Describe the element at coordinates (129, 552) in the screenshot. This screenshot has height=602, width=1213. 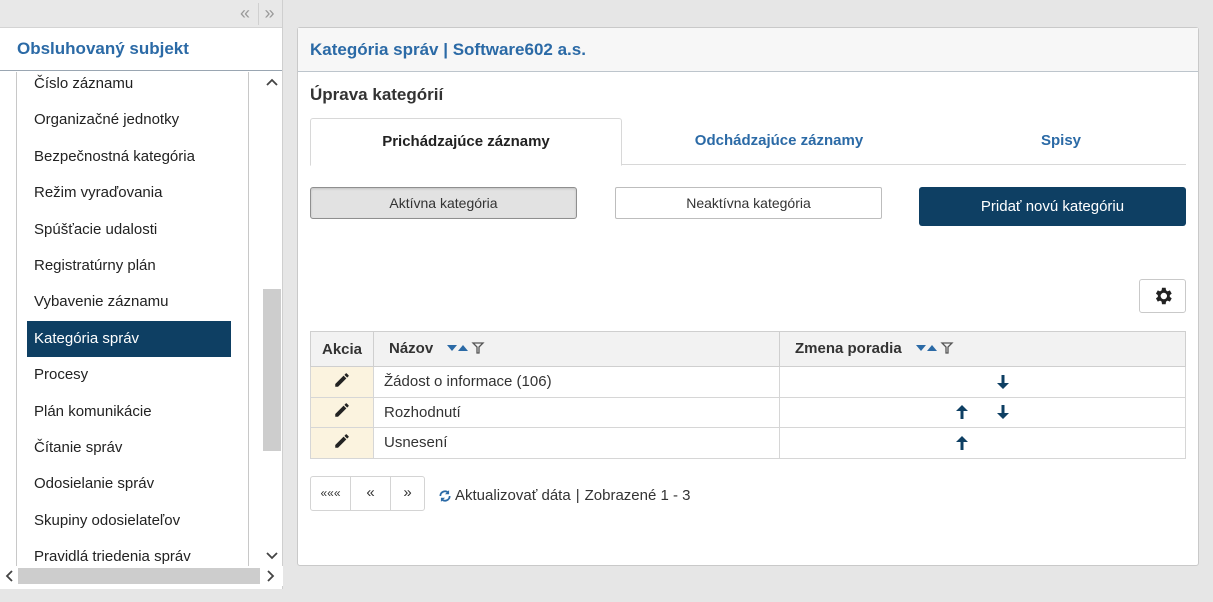
I see `sidebar-item-pravidla-triedenia-sprav: Pravidlá triedenia správ` at that location.